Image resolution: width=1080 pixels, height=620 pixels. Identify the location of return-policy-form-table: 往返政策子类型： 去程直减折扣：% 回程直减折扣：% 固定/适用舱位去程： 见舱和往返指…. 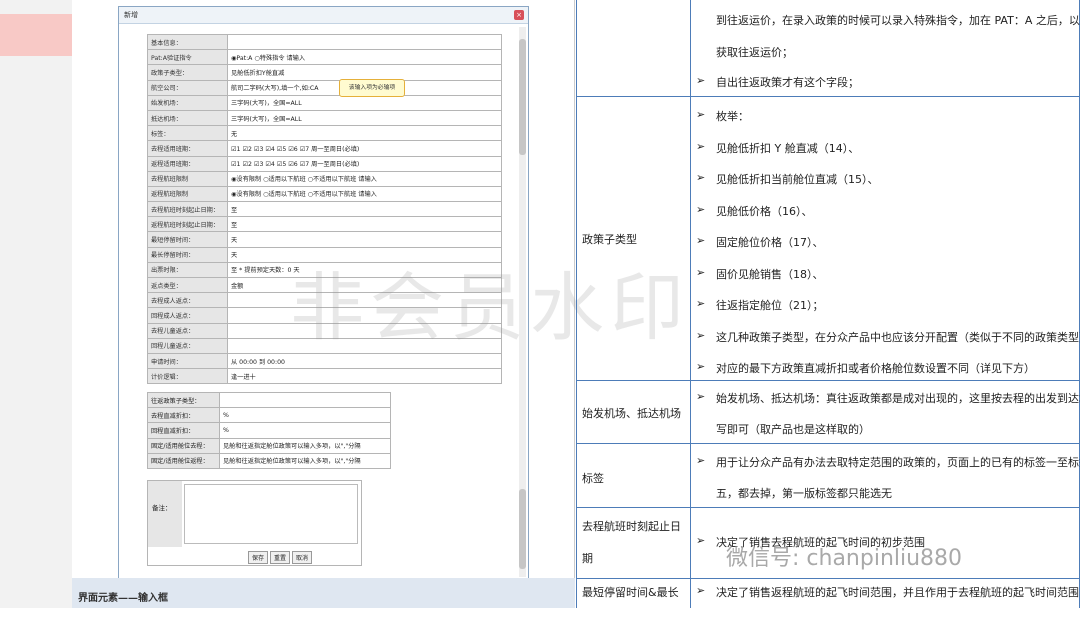
(269, 430).